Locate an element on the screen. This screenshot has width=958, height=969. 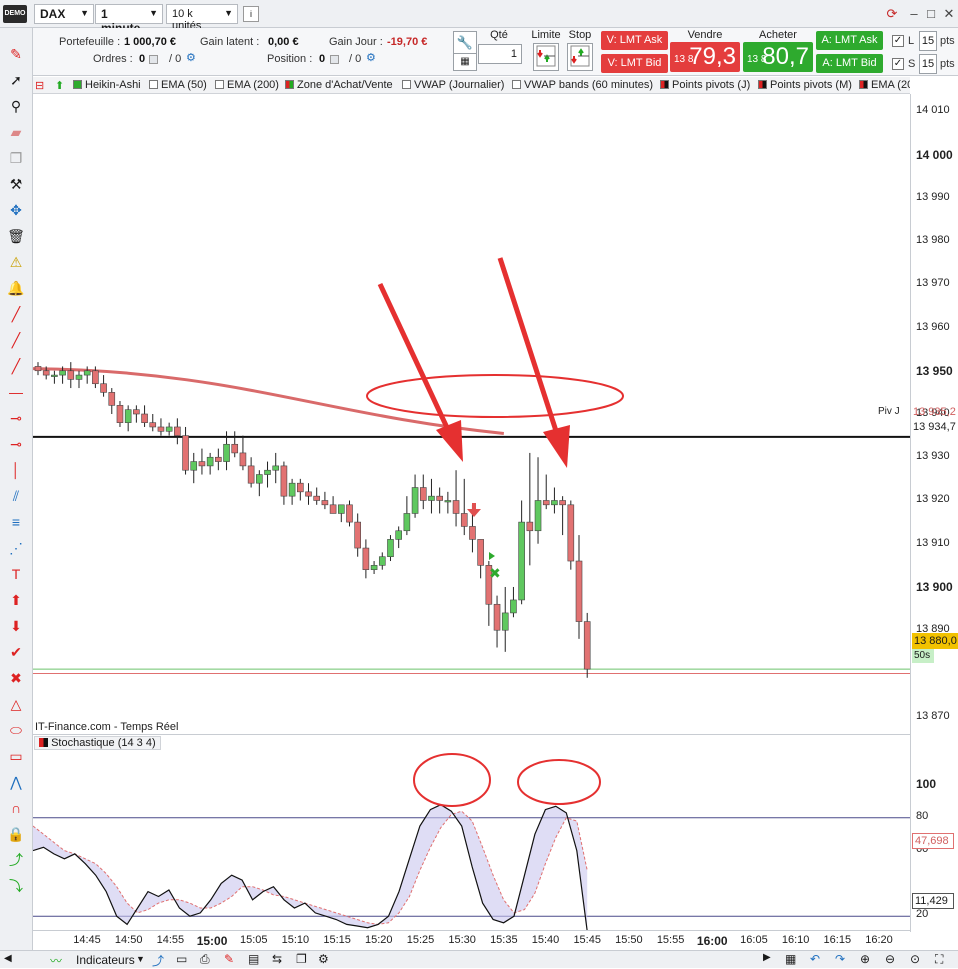
fibonacci-icon: ≡ is located at coordinates (16, 522).